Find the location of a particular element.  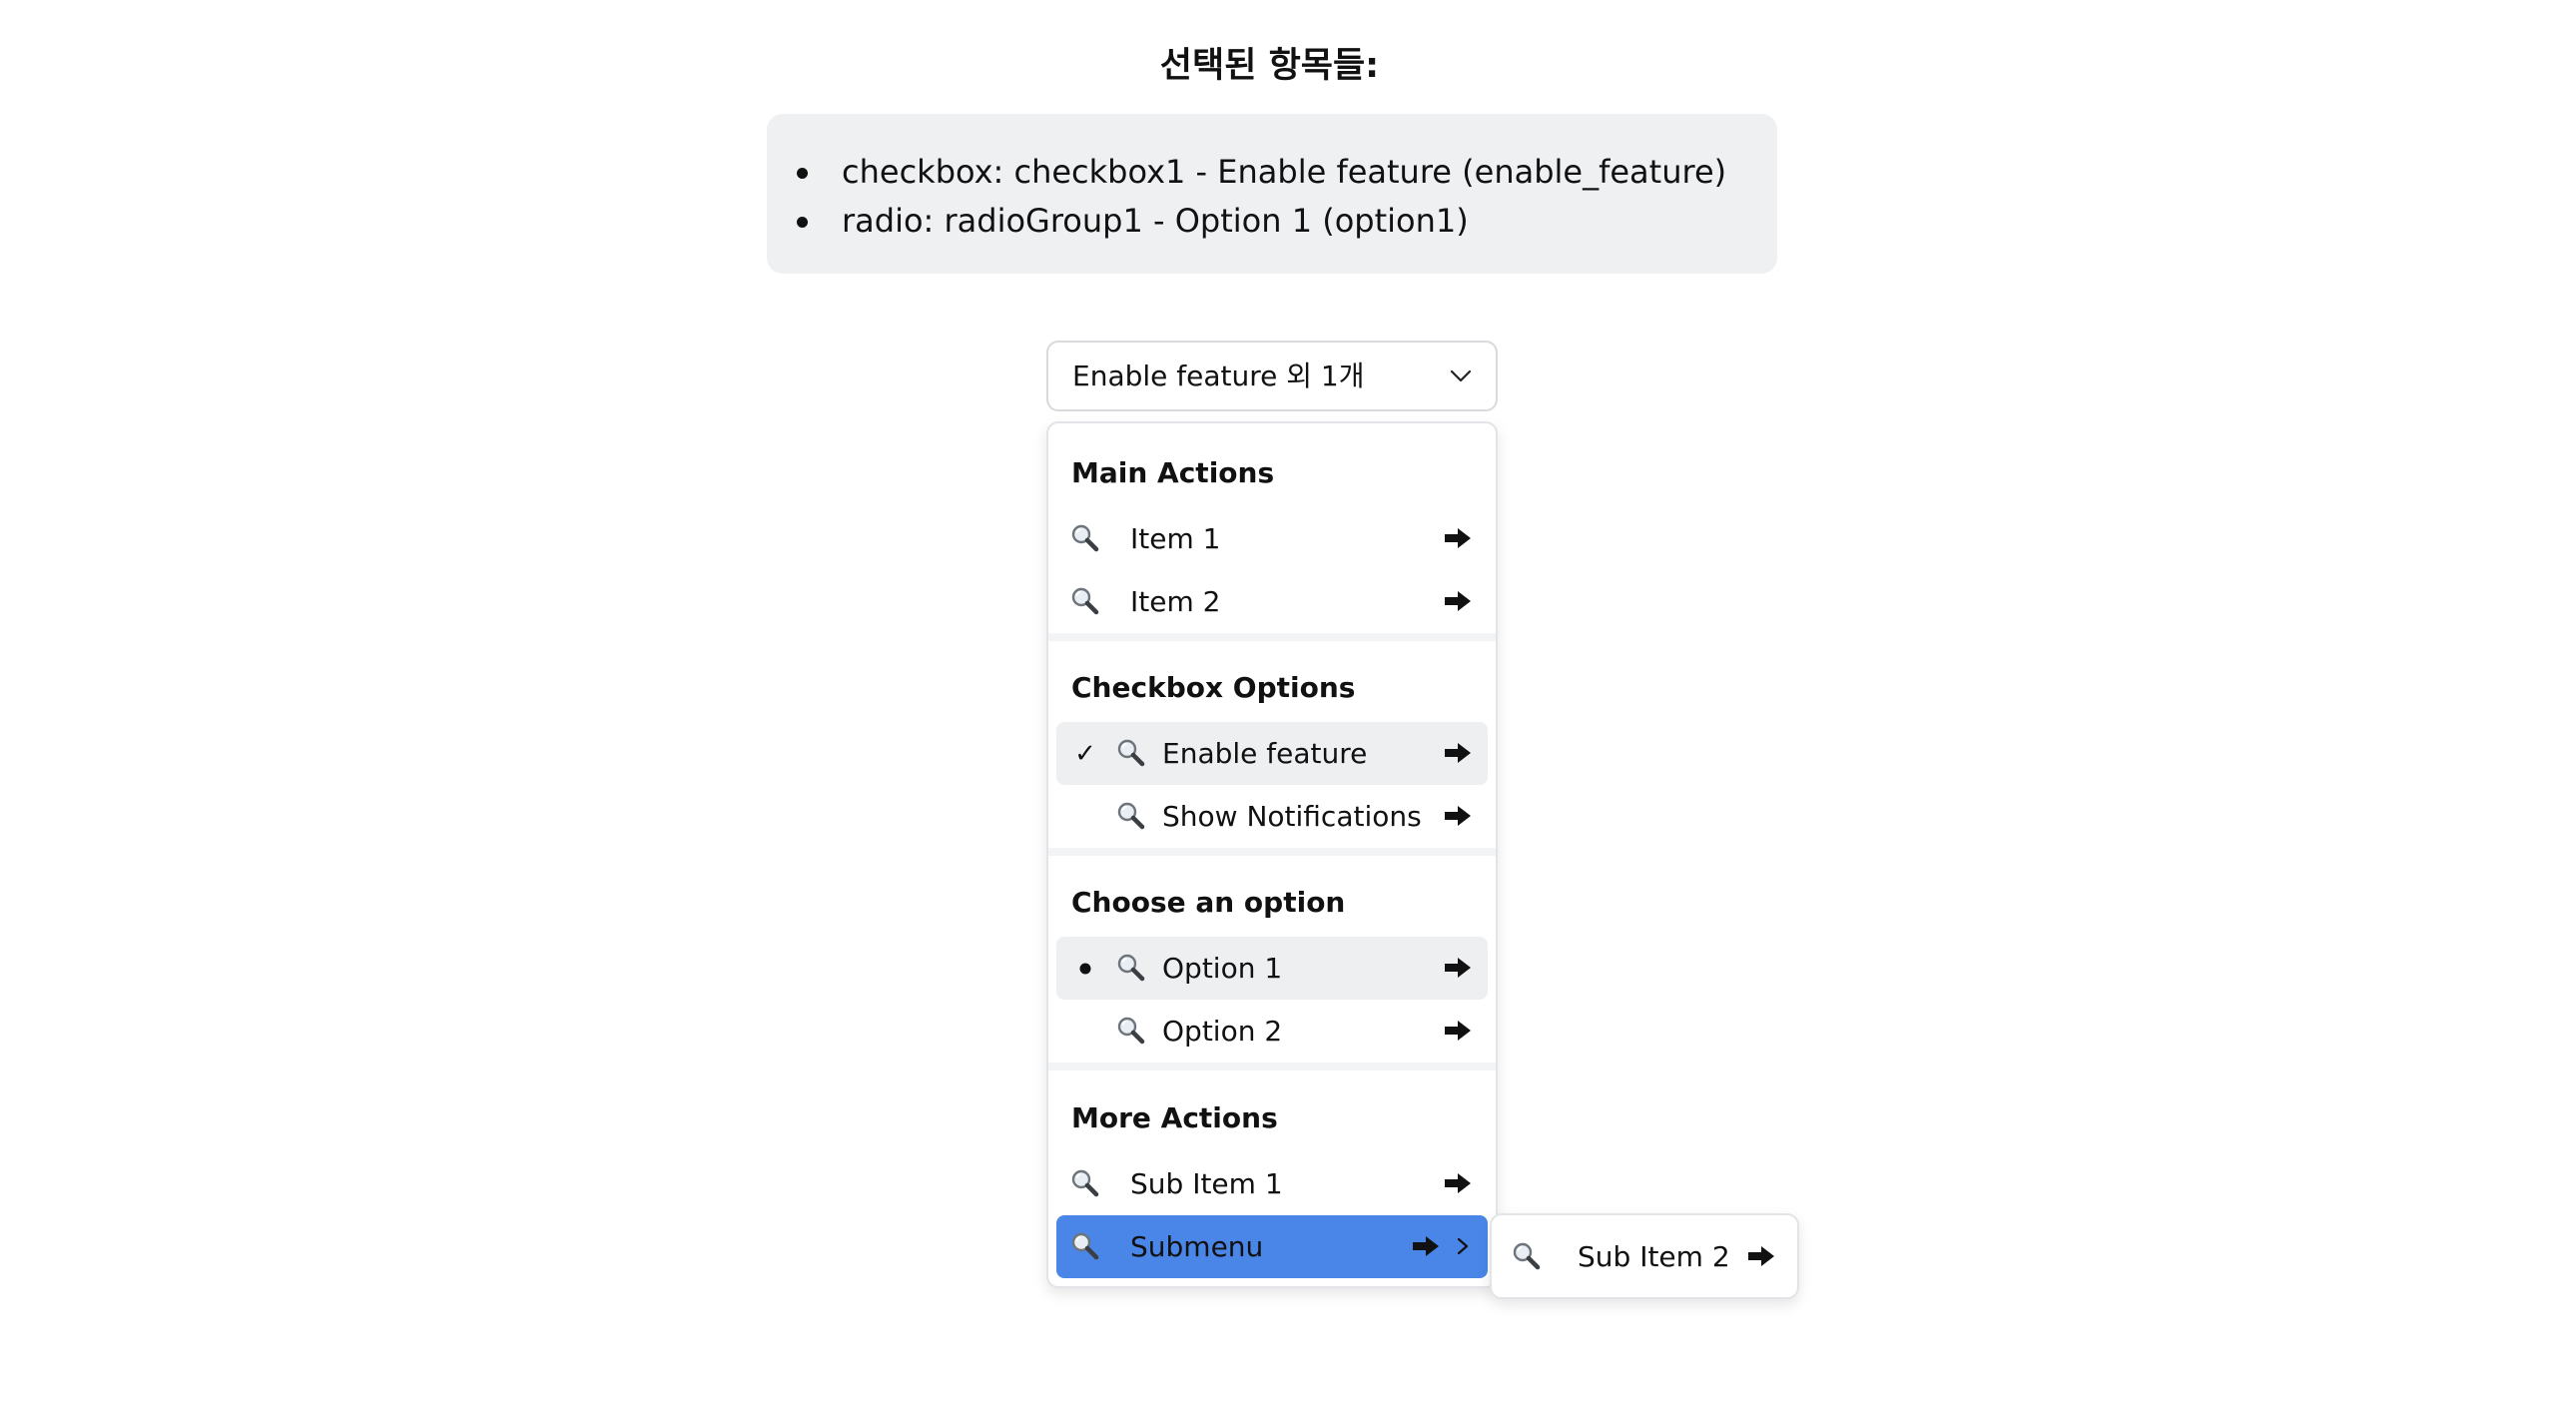

list-item: radio: radioGroup1 - Option 1 (option1) is located at coordinates (1272, 221).